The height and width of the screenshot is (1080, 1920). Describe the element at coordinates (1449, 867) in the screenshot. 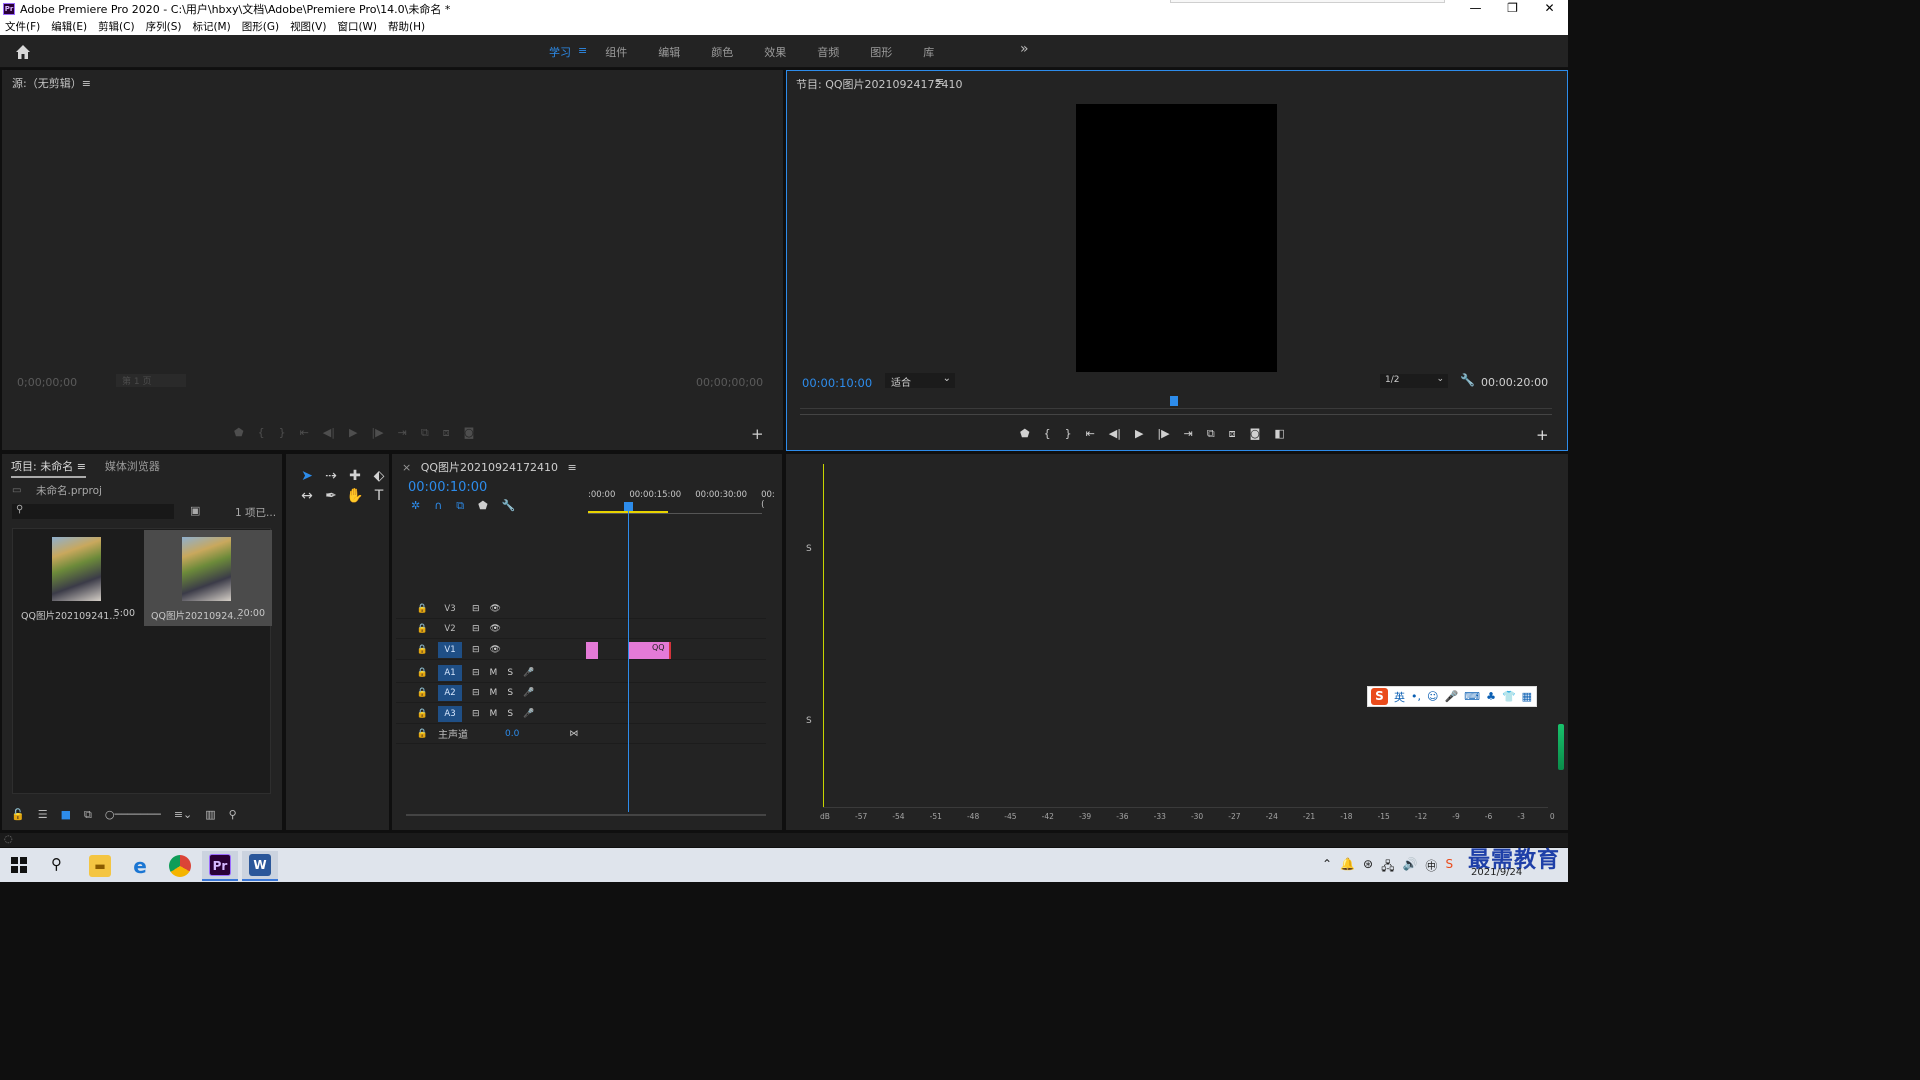

I see `sogou-tray-icon: S` at that location.